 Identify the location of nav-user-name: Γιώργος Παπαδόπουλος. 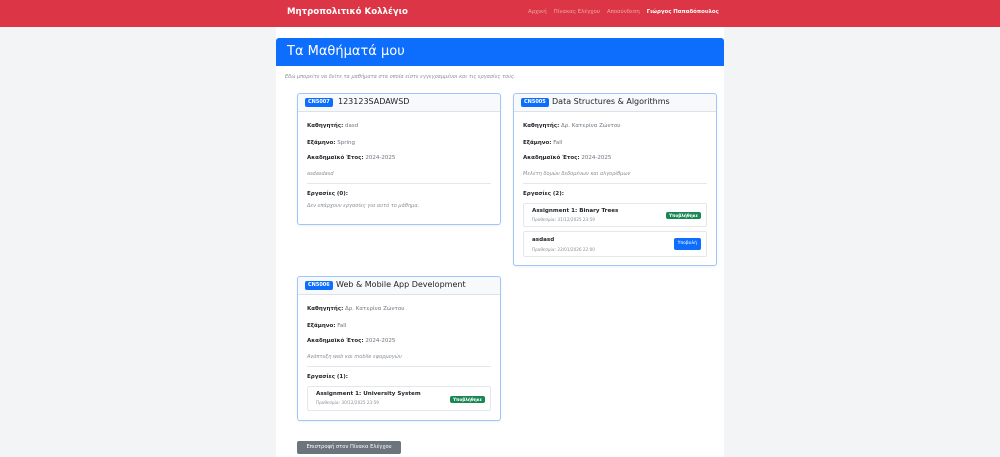
(682, 12).